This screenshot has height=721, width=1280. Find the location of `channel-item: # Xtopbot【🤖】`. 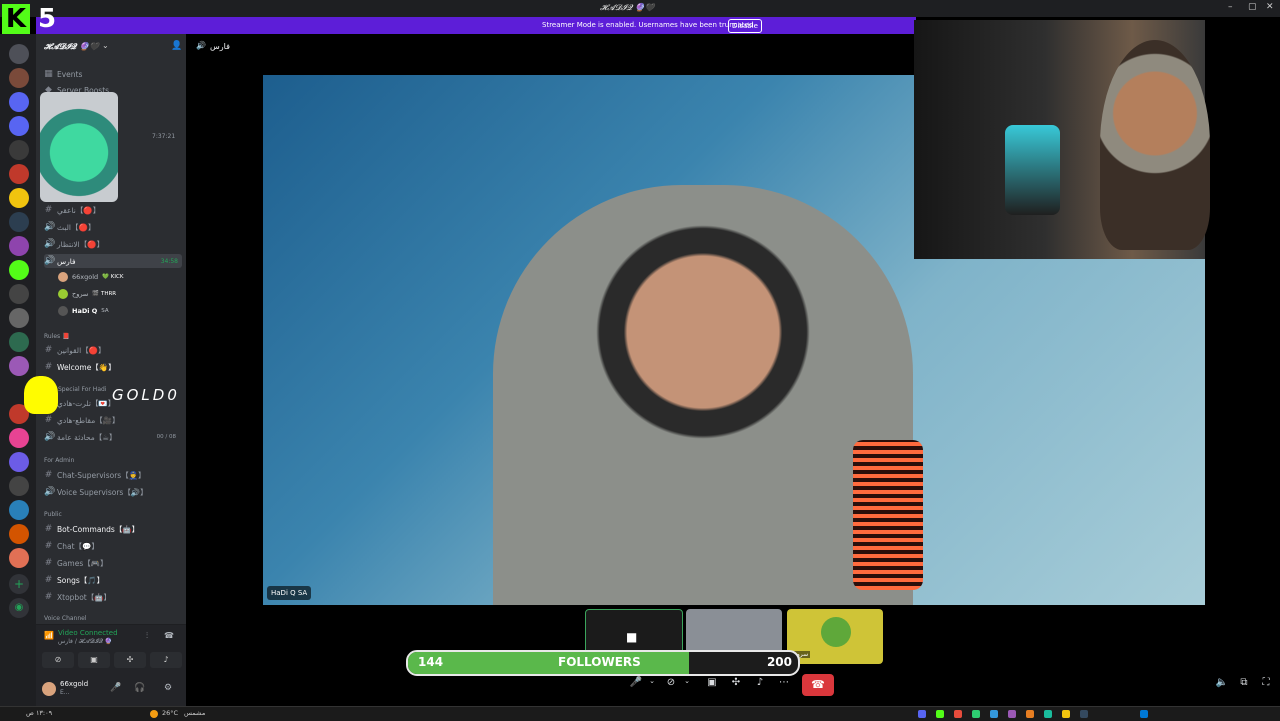

channel-item: # Xtopbot【🤖】 is located at coordinates (114, 597).